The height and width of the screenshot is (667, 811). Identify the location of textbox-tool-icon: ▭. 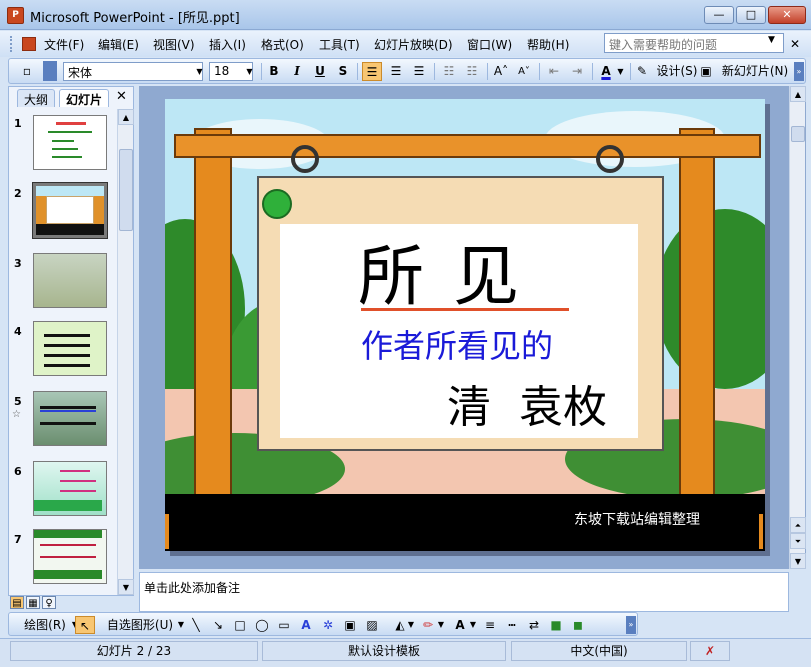
(284, 625).